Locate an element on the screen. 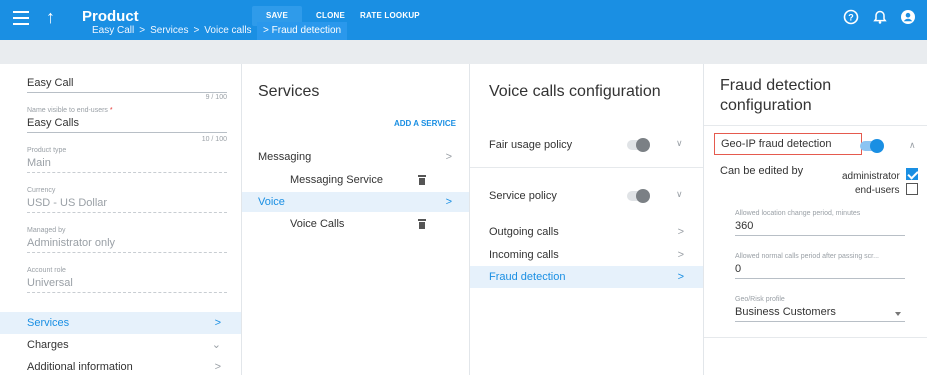 The width and height of the screenshot is (927, 375). help-icon: ? is located at coordinates (851, 17).